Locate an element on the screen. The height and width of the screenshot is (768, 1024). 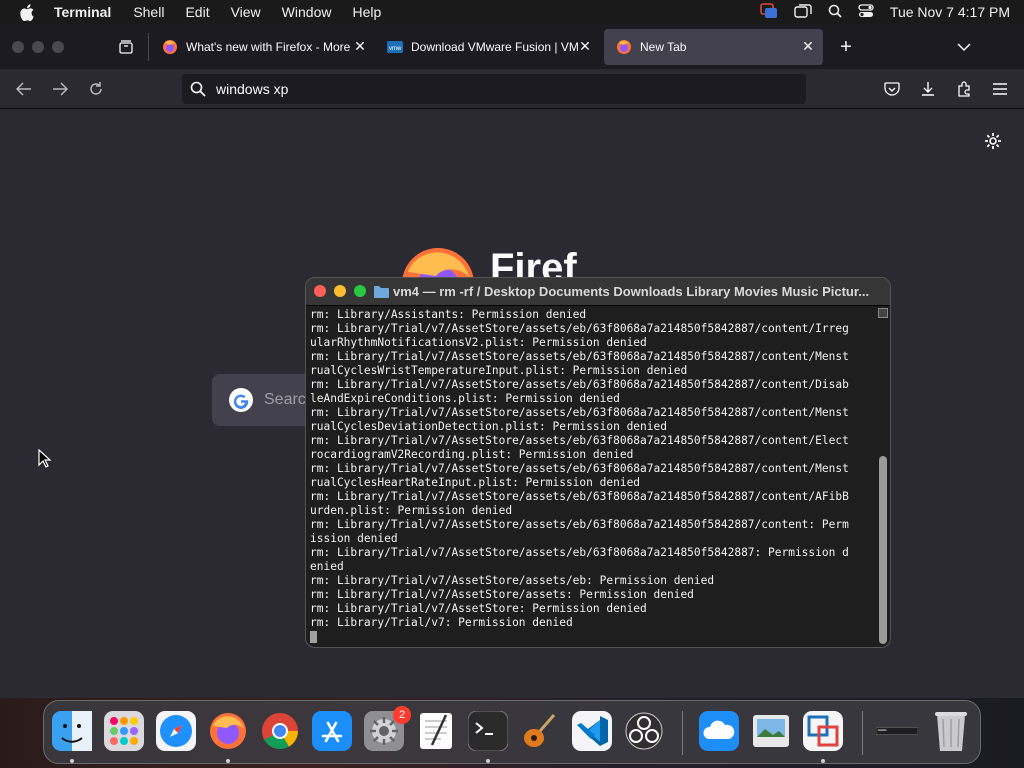
cloud-icon is located at coordinates (719, 731).